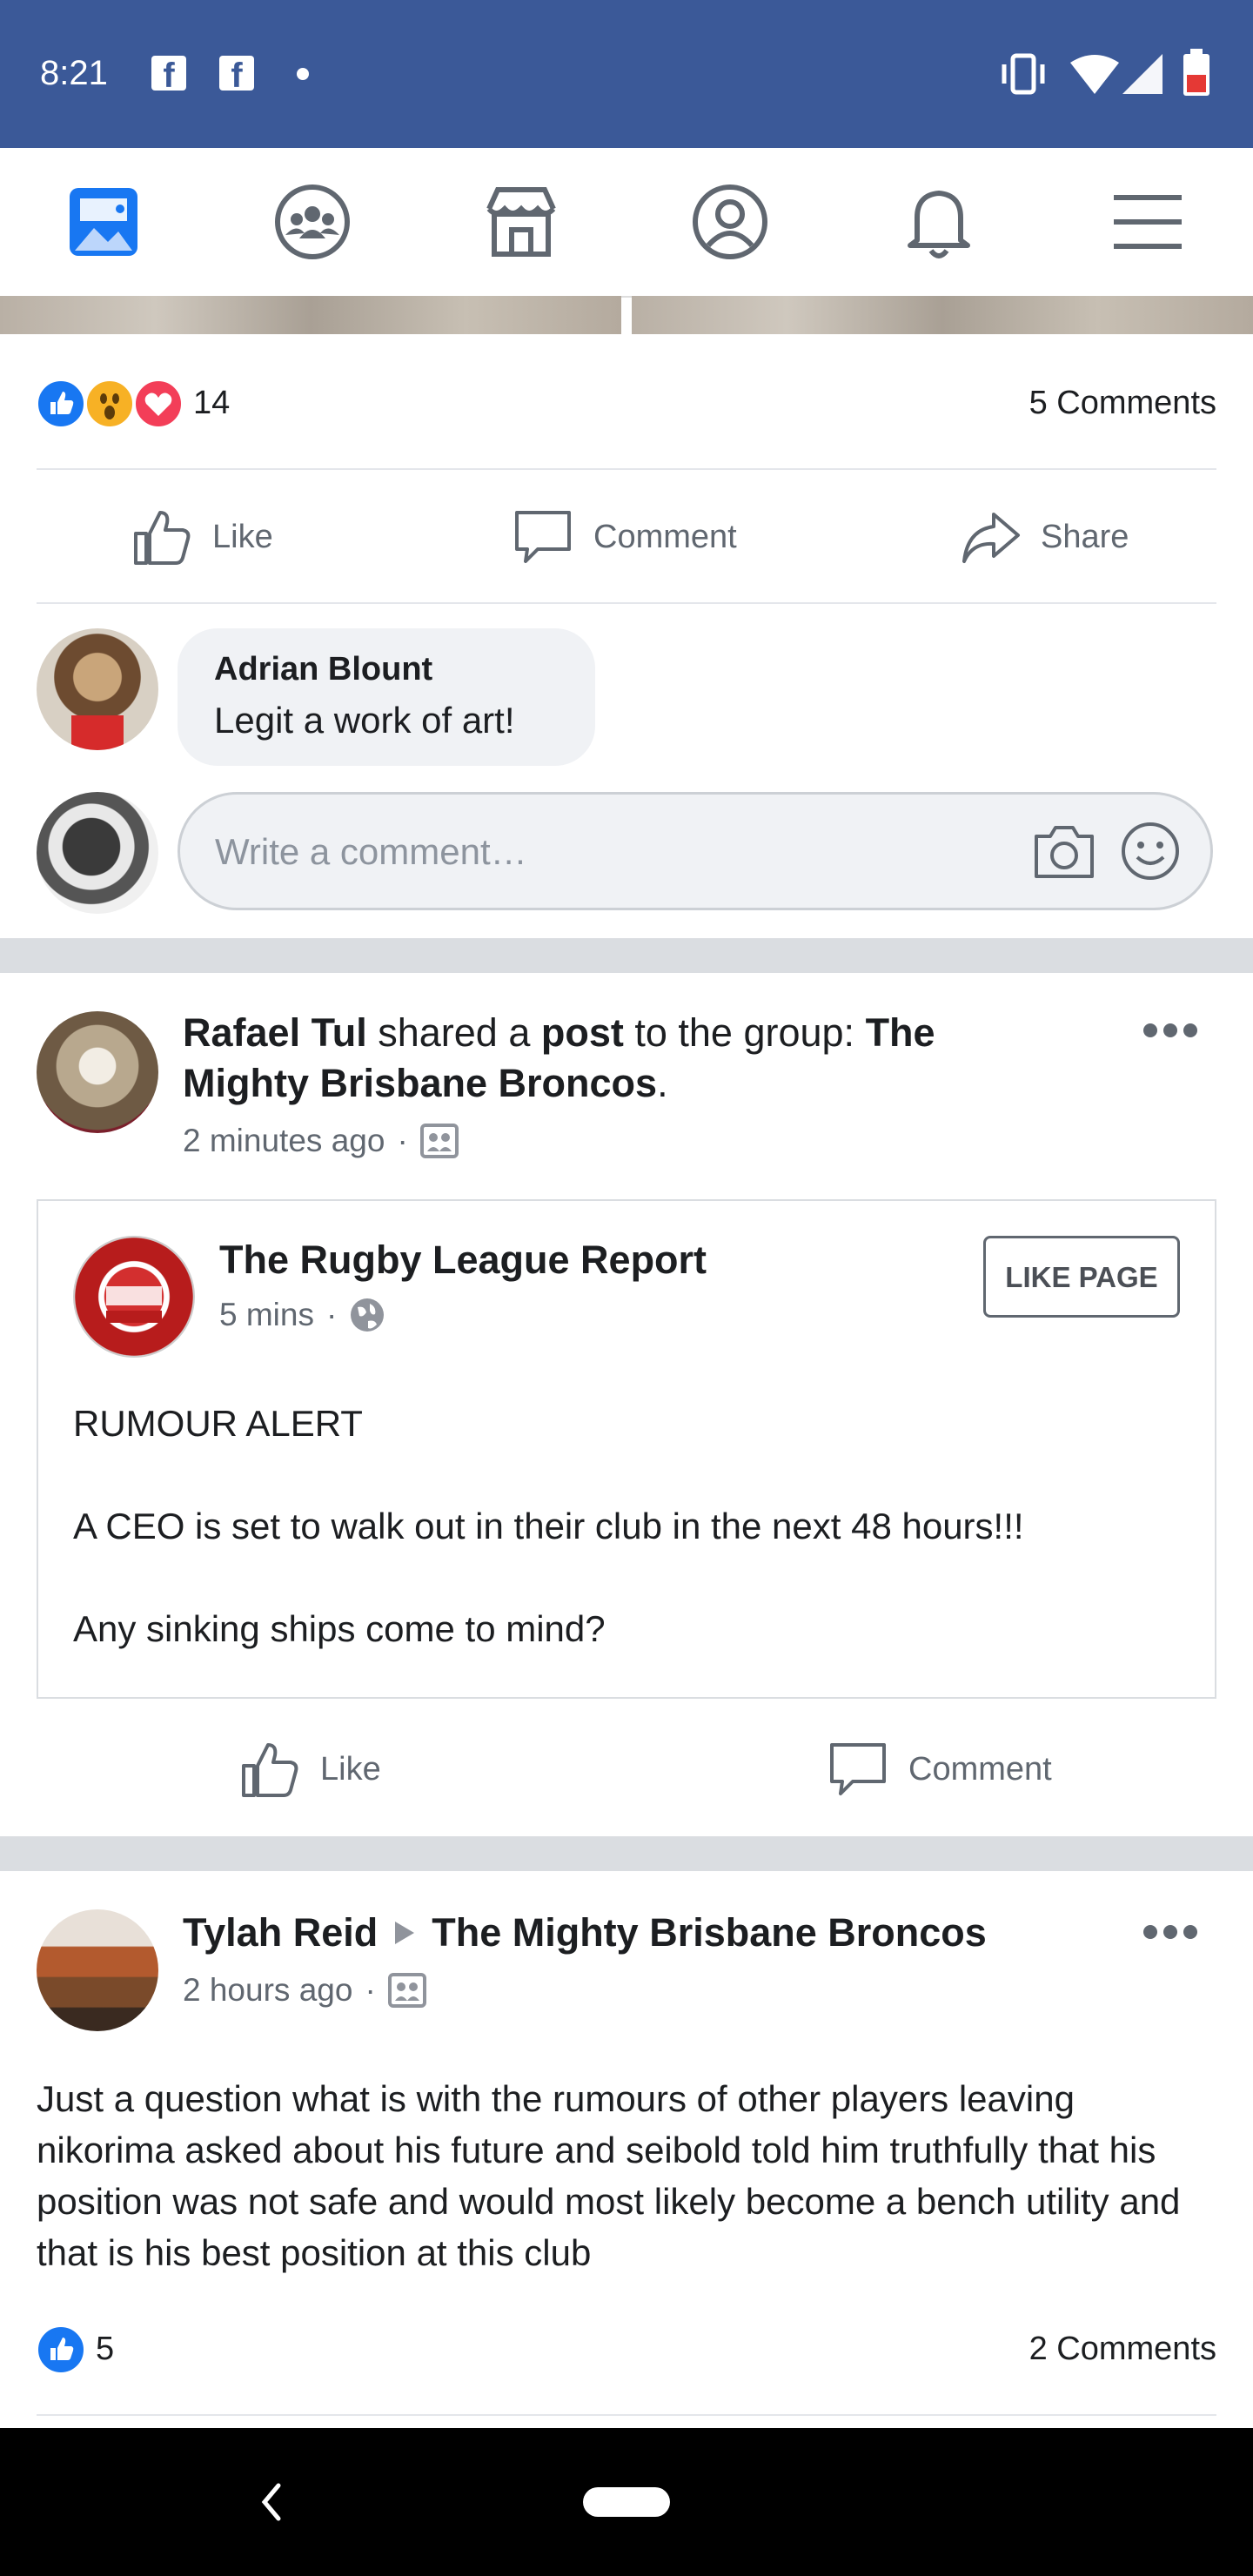 This screenshot has width=1253, height=2576. What do you see at coordinates (405, 1933) in the screenshot?
I see `arrow-right-icon` at bounding box center [405, 1933].